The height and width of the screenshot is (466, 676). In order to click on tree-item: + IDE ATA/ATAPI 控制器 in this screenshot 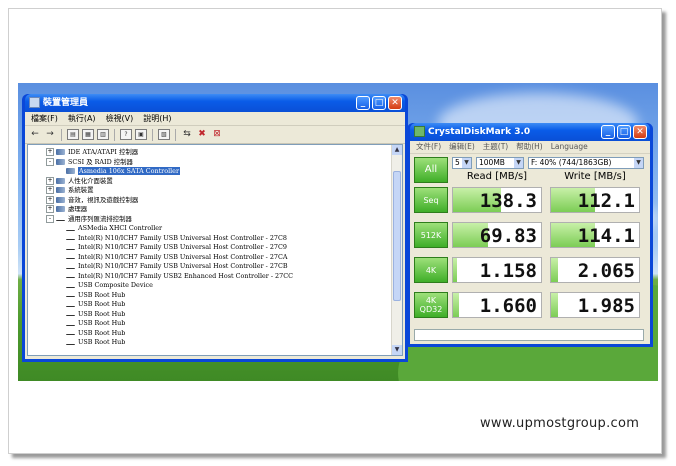, I will do `click(92, 152)`.